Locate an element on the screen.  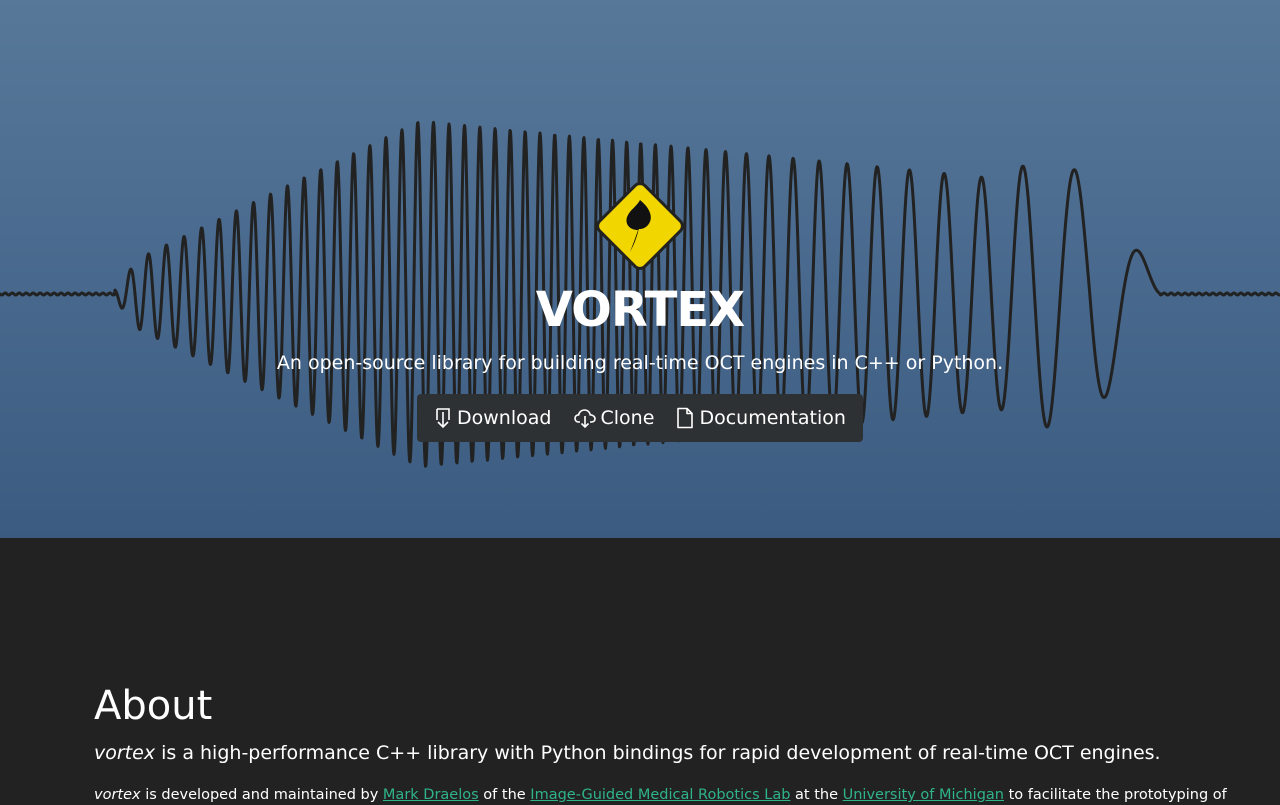
download-button: Download is located at coordinates (492, 418).